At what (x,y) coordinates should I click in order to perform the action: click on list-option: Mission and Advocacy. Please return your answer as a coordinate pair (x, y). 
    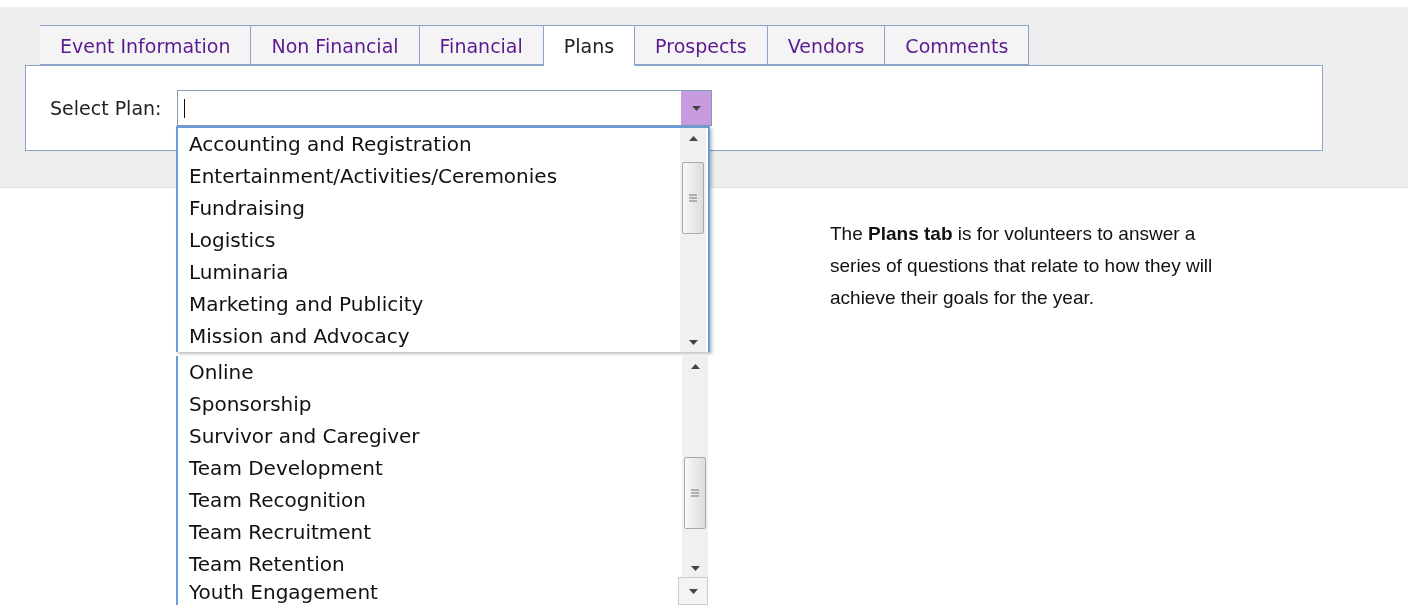
    Looking at the image, I should click on (423, 336).